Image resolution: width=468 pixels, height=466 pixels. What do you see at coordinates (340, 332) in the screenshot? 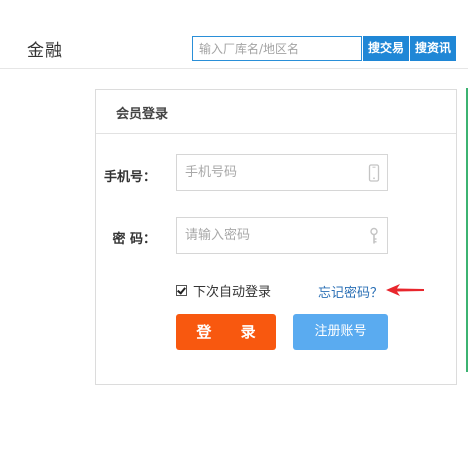
I see `register-button: 注册账号` at bounding box center [340, 332].